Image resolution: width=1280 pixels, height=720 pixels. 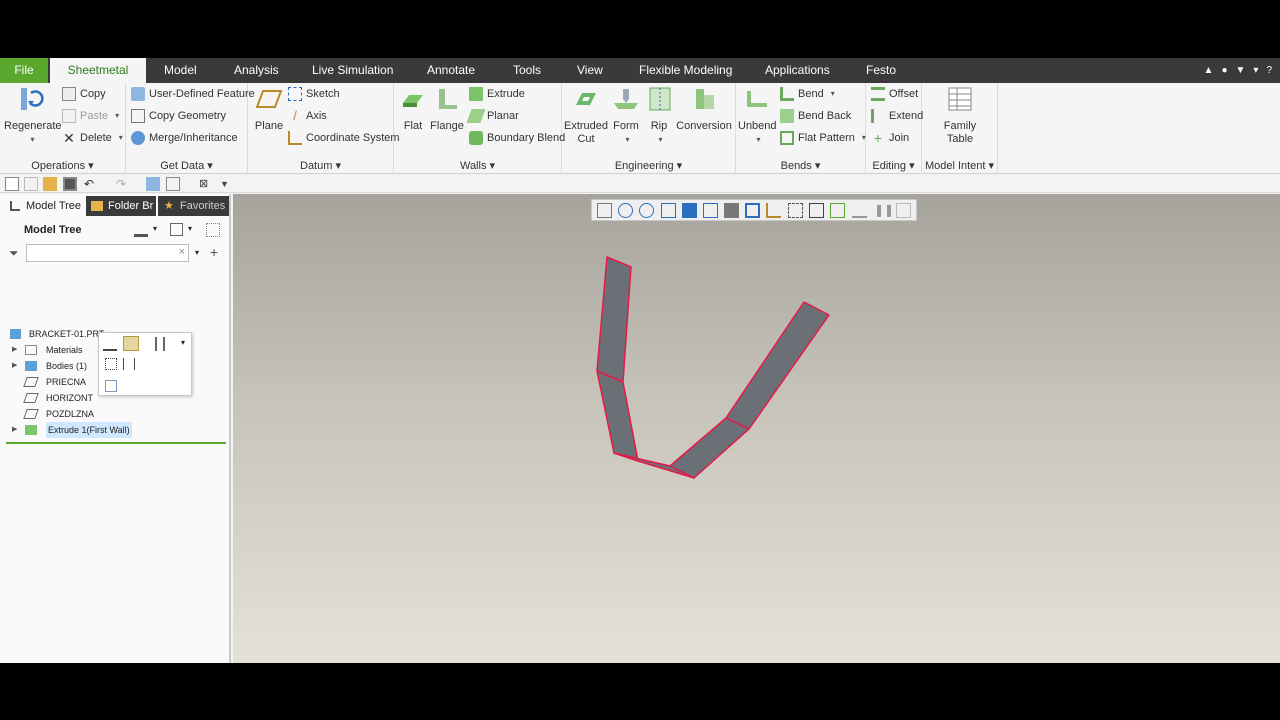 I want to click on walls-dropdown: Walls ▾, so click(x=477, y=165).